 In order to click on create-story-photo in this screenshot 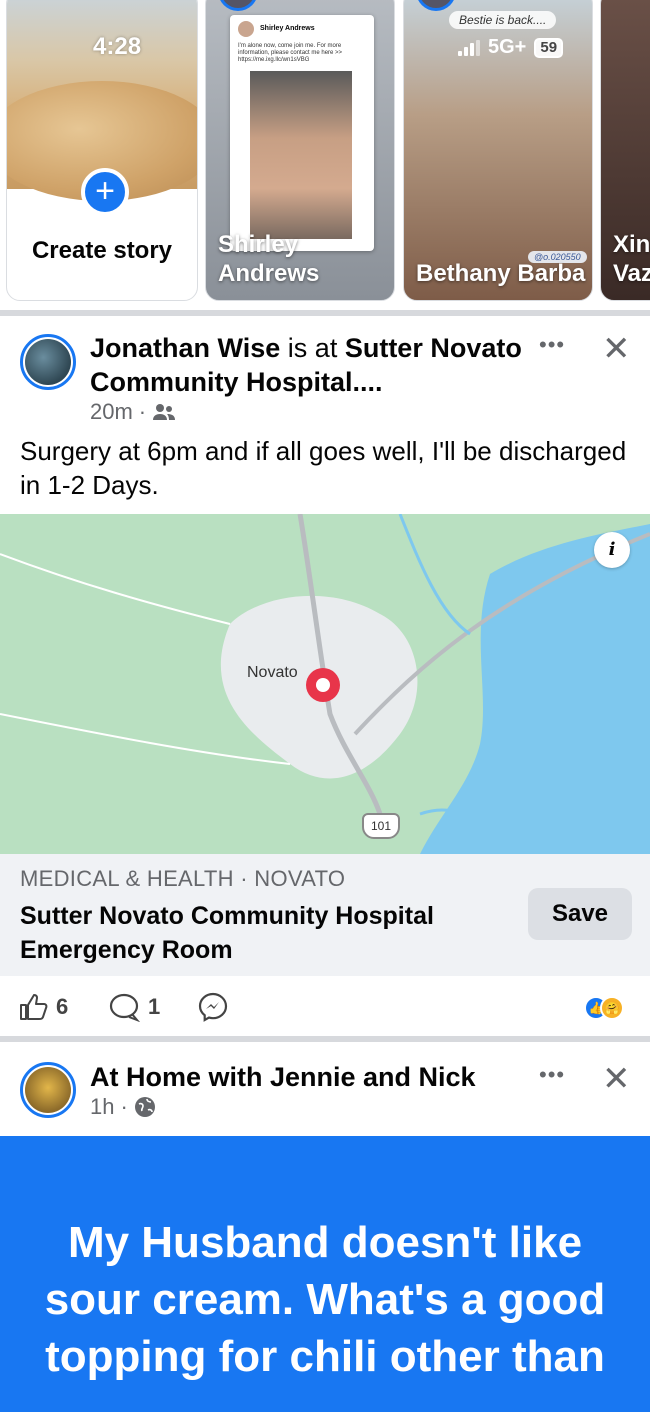, I will do `click(102, 100)`.